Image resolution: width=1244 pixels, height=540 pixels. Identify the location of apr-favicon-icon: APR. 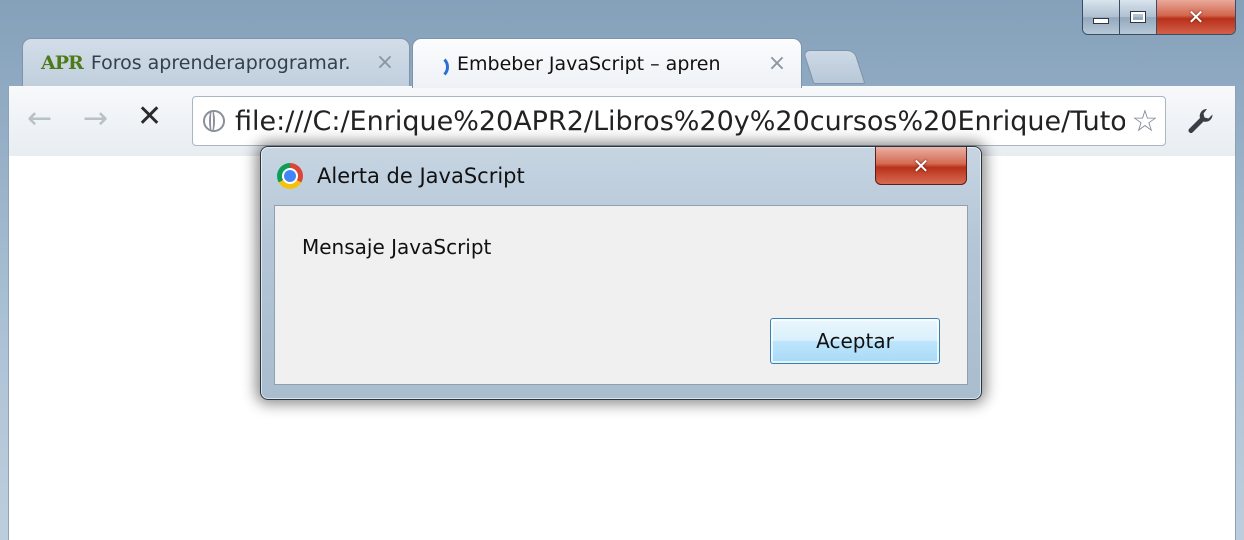
(62, 62).